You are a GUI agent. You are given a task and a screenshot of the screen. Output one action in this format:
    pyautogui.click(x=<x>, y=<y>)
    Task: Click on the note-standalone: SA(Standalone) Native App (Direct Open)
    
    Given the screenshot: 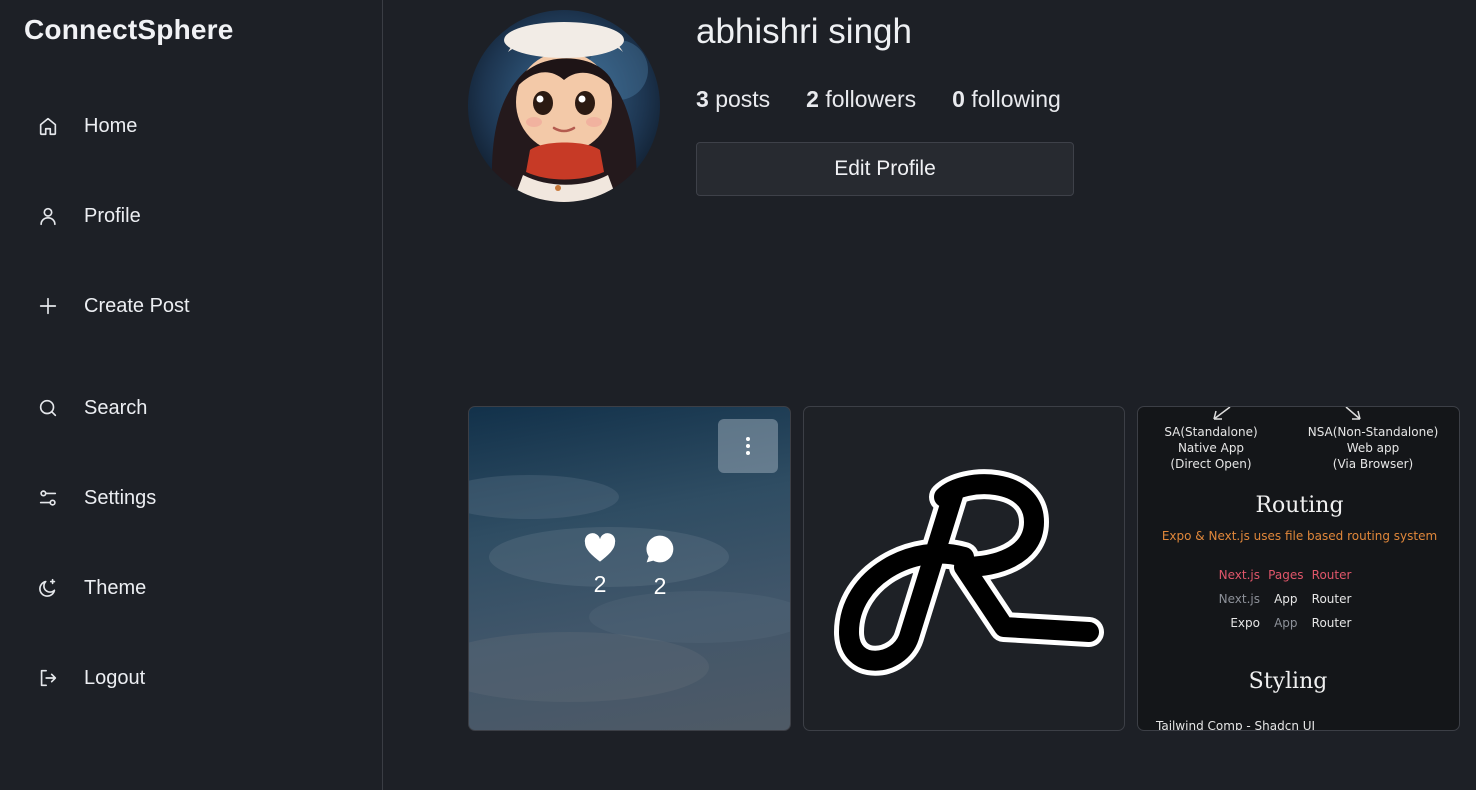 What is the action you would take?
    pyautogui.click(x=1211, y=448)
    